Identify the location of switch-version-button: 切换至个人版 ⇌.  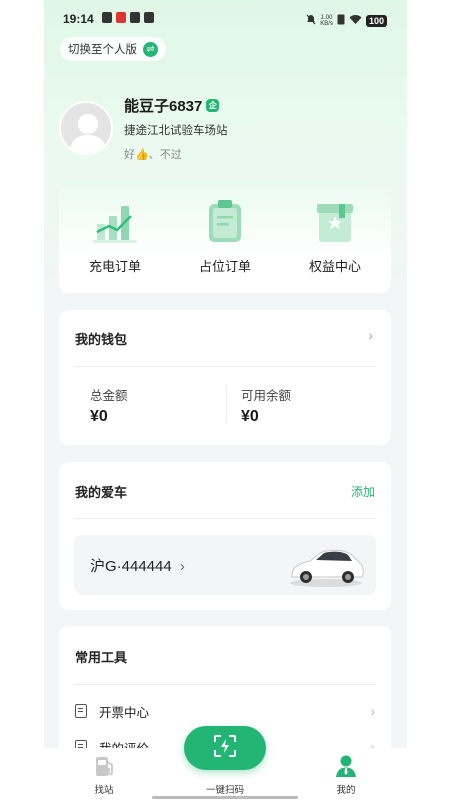
(113, 49).